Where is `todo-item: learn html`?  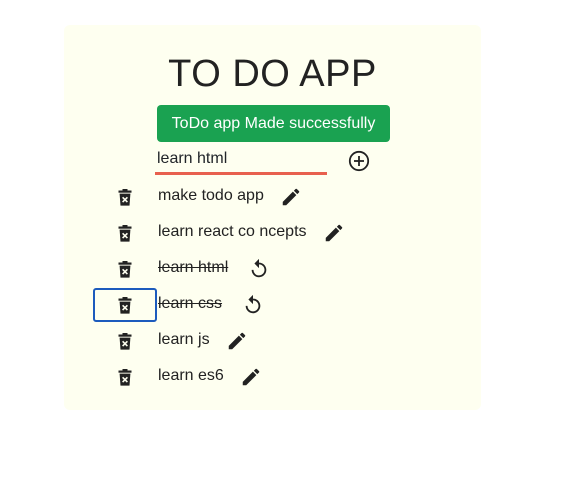
todo-item: learn html is located at coordinates (272, 268).